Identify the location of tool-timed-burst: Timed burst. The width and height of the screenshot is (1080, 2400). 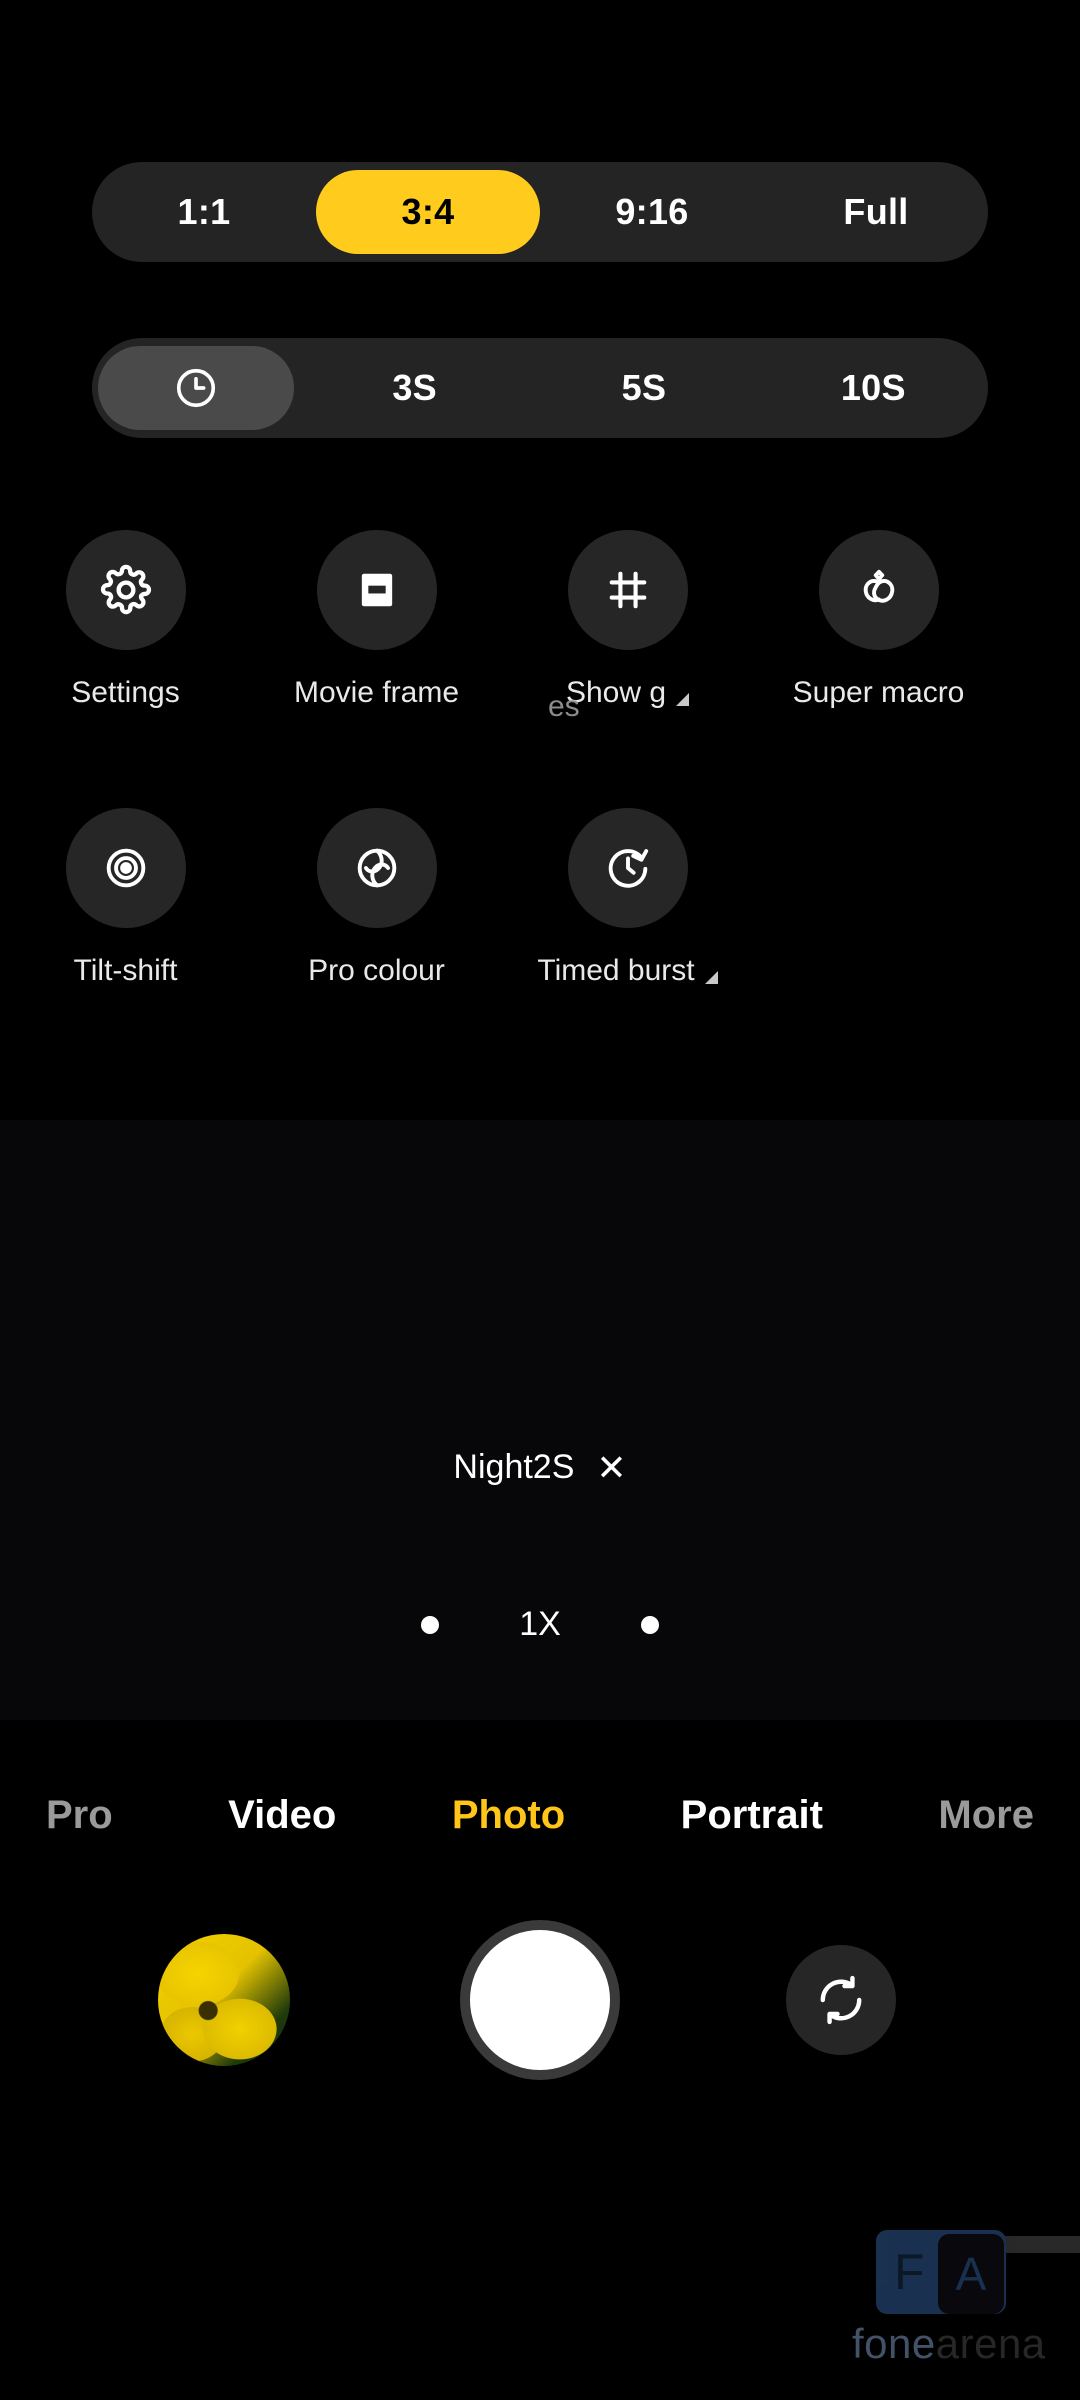
(627, 898).